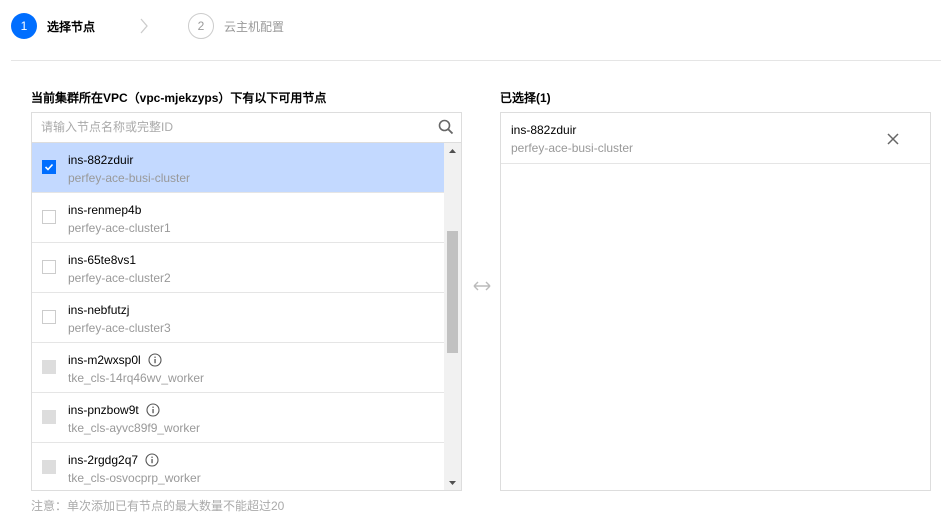  I want to click on list-item: ins-nebfutzj perfey-ace-cluster3, so click(238, 318).